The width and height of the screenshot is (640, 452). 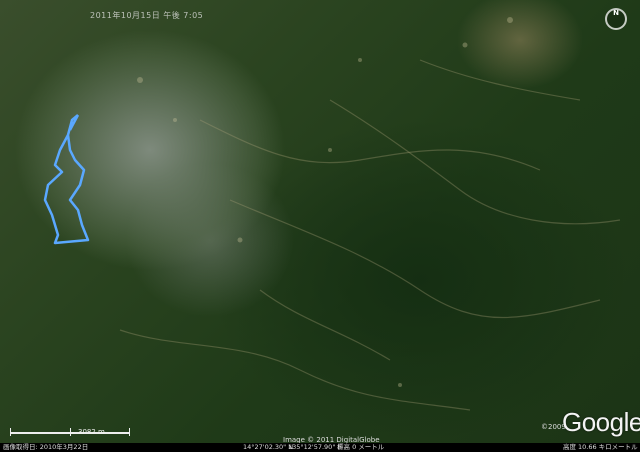 What do you see at coordinates (608, 447) in the screenshot?
I see `eye-altitude-value: 10.66 キロメートル` at bounding box center [608, 447].